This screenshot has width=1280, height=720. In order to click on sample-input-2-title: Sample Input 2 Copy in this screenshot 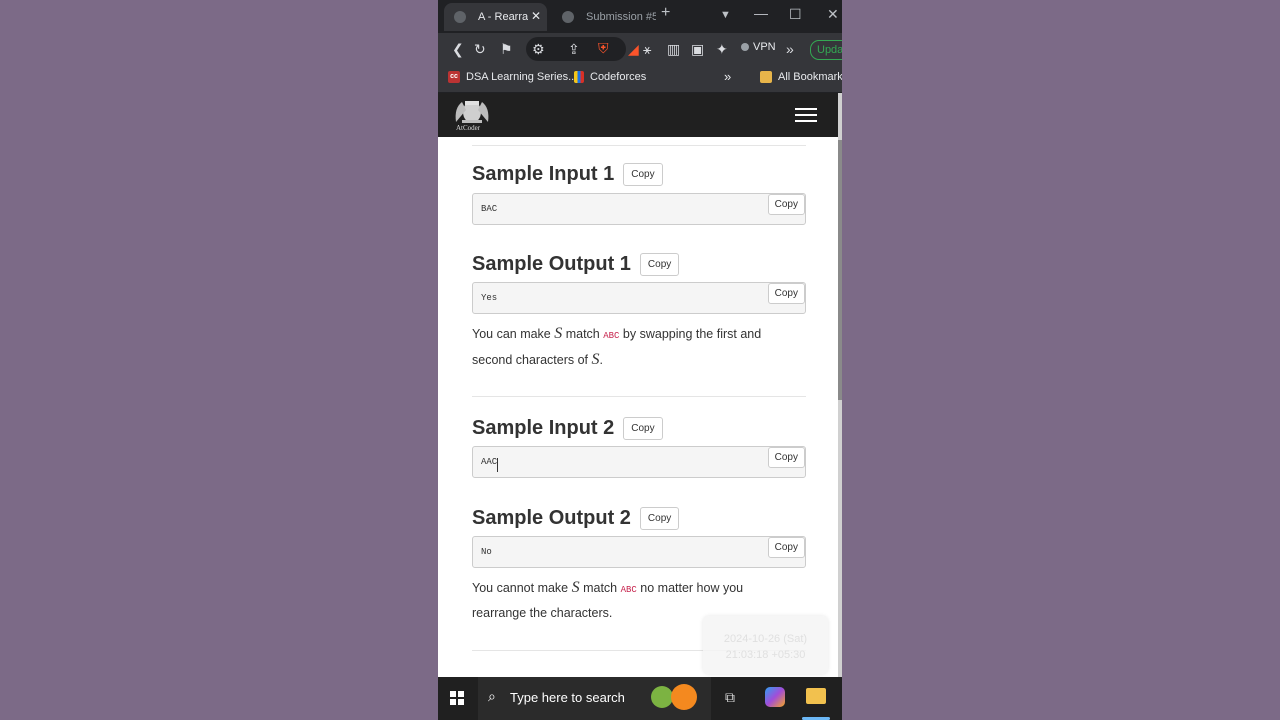, I will do `click(567, 428)`.